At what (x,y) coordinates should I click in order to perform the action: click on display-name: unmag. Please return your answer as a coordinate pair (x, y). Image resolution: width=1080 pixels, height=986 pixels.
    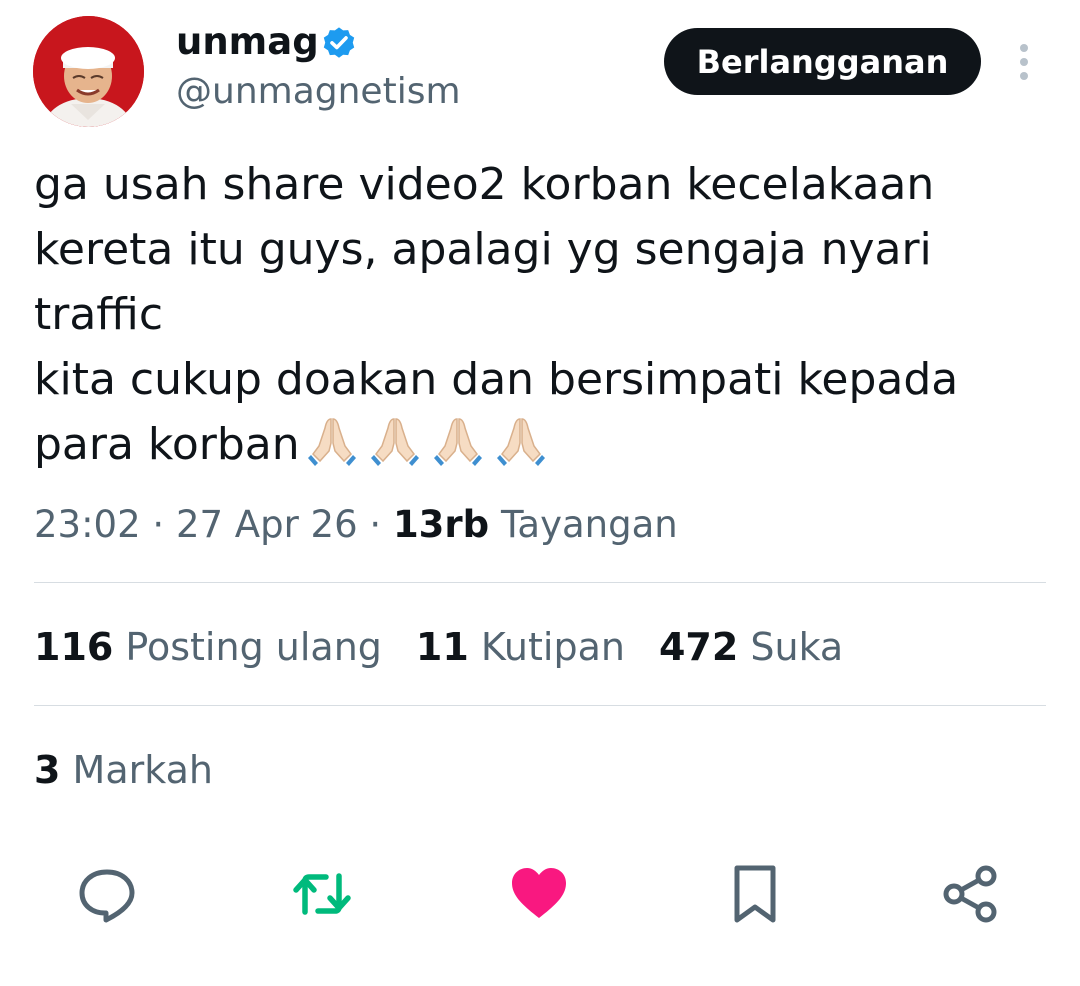
    Looking at the image, I should click on (247, 42).